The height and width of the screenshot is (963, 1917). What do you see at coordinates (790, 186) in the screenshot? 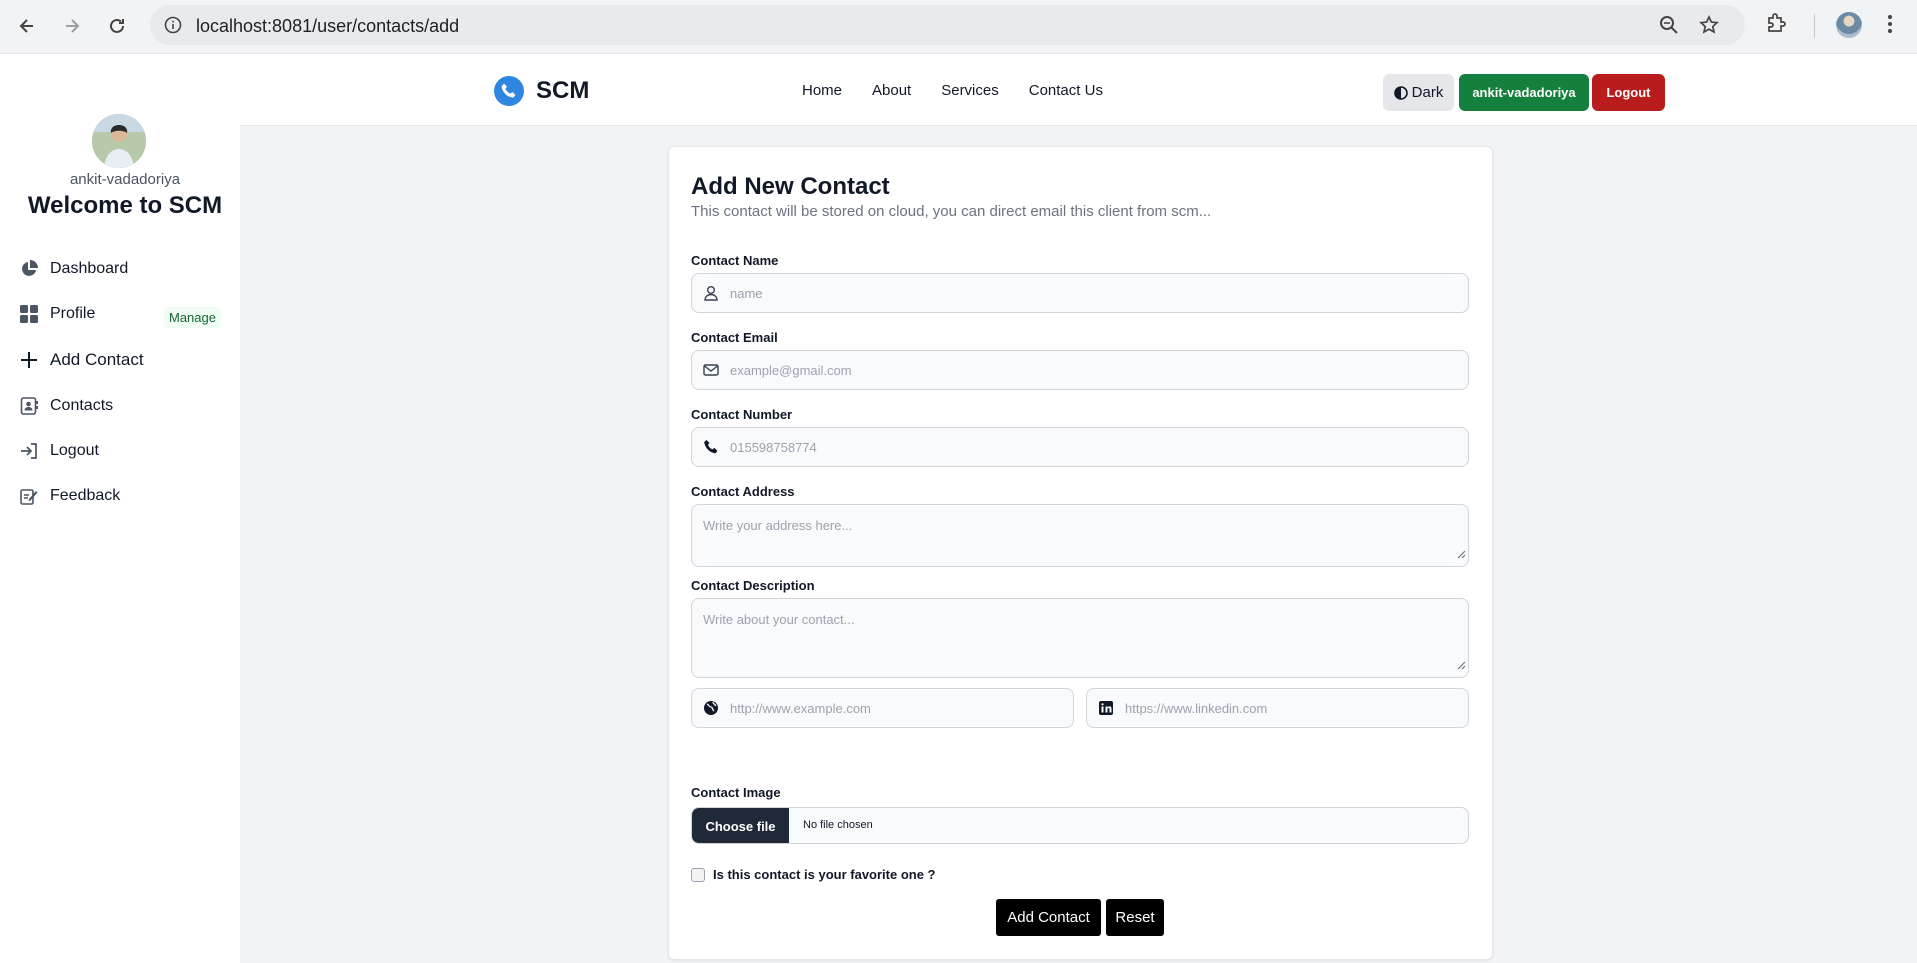
I see `form-title: Add New Contact` at bounding box center [790, 186].